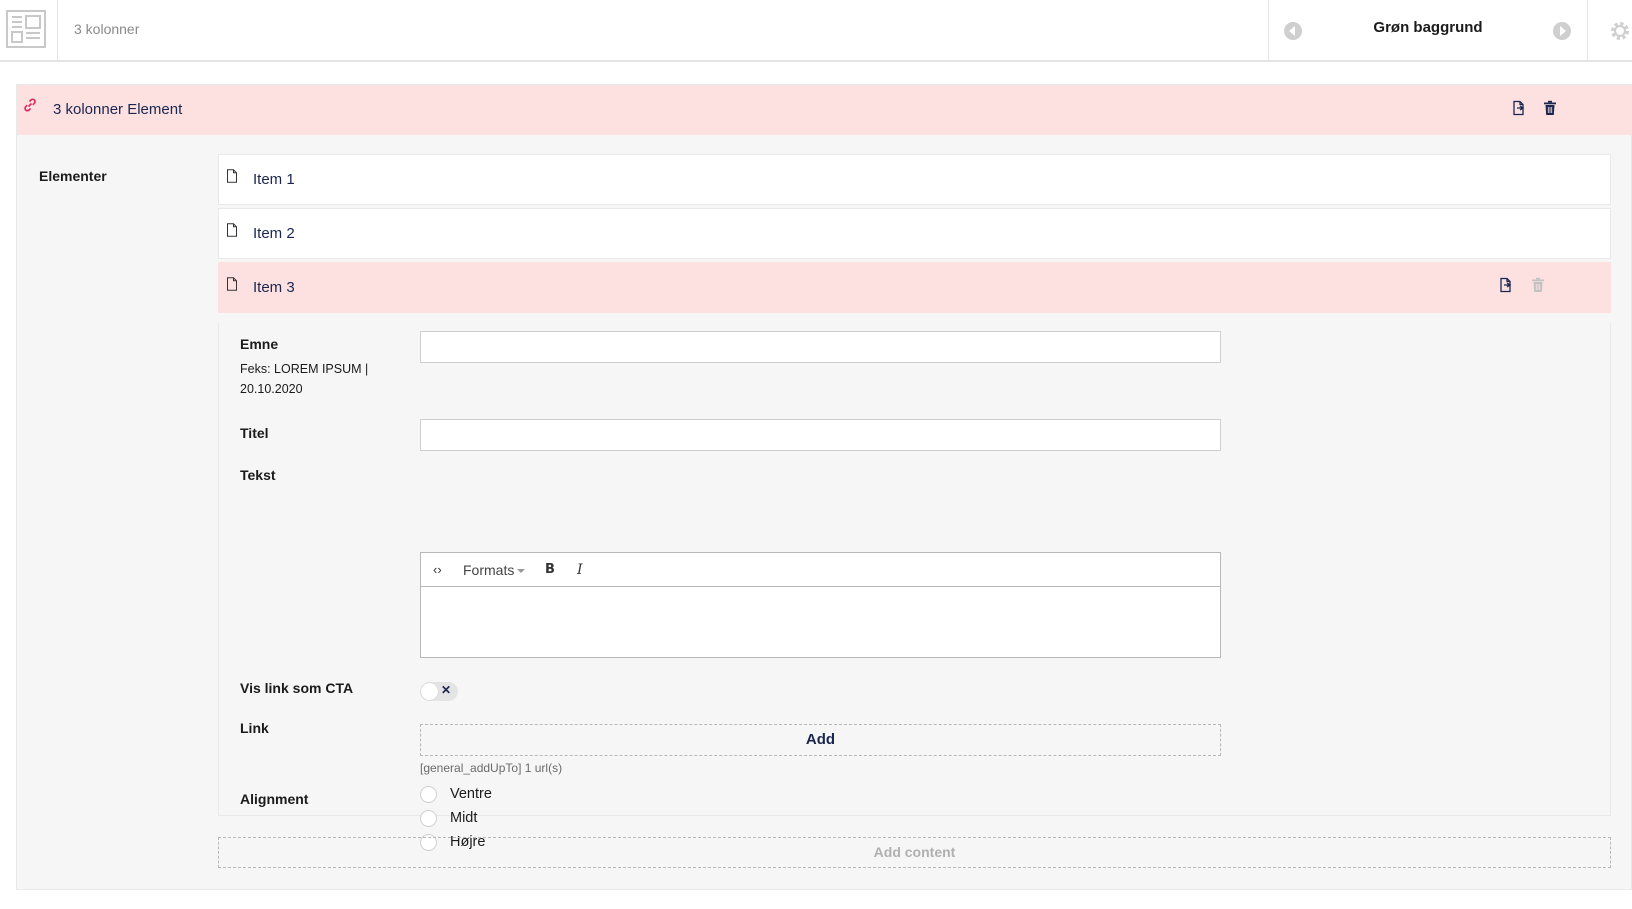  Describe the element at coordinates (118, 109) in the screenshot. I see `block-title: 3 kolonner Element` at that location.